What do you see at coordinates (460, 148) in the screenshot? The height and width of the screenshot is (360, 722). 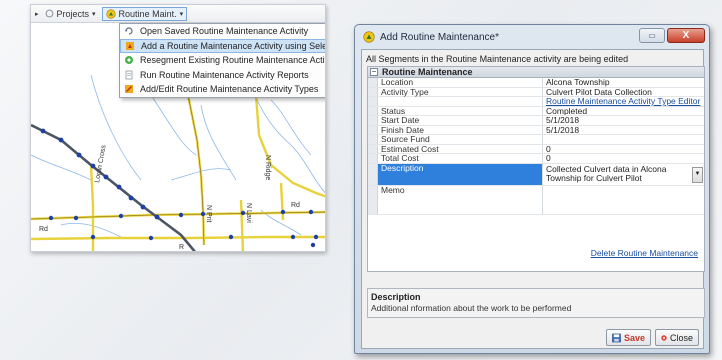 I see `property-label: Estimated Cost` at bounding box center [460, 148].